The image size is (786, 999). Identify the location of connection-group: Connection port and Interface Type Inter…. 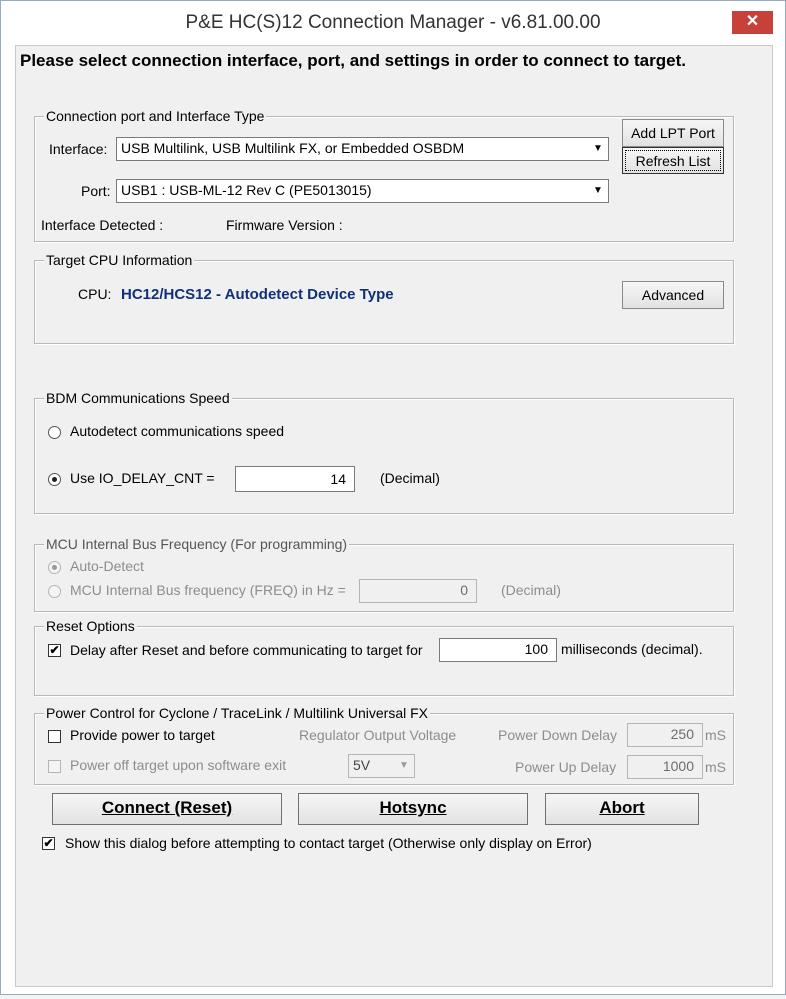
(384, 175).